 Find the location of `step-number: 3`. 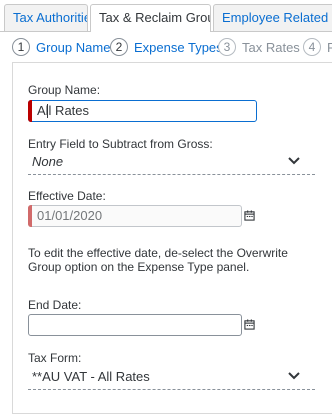

step-number: 3 is located at coordinates (227, 47).